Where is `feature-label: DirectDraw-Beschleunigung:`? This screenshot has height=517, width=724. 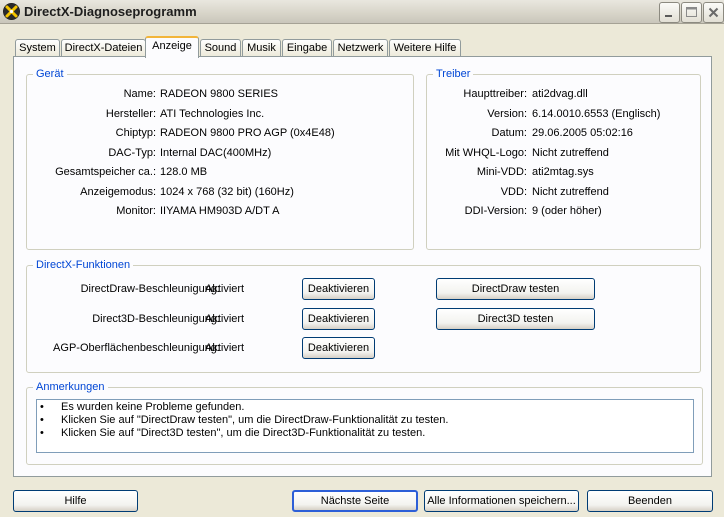 feature-label: DirectDraw-Beschleunigung: is located at coordinates (150, 289).